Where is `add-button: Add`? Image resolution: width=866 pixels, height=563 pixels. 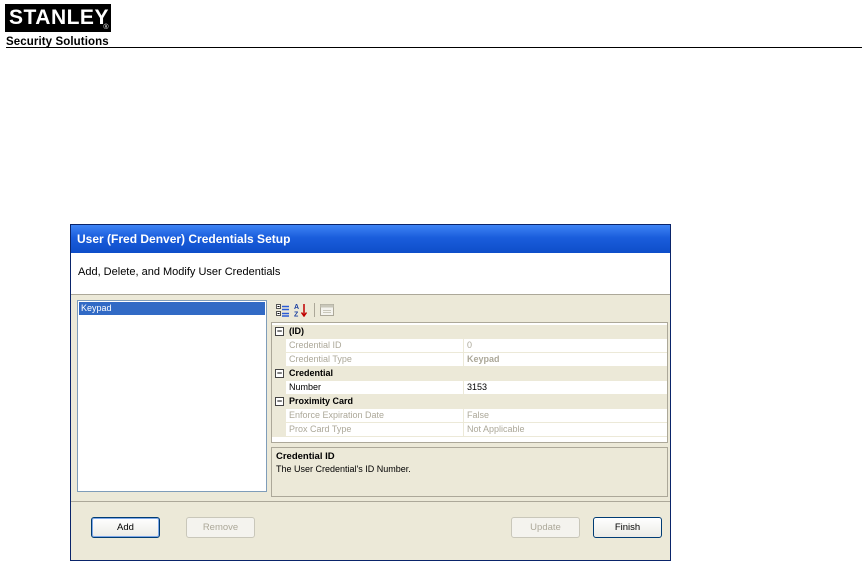 add-button: Add is located at coordinates (125, 527).